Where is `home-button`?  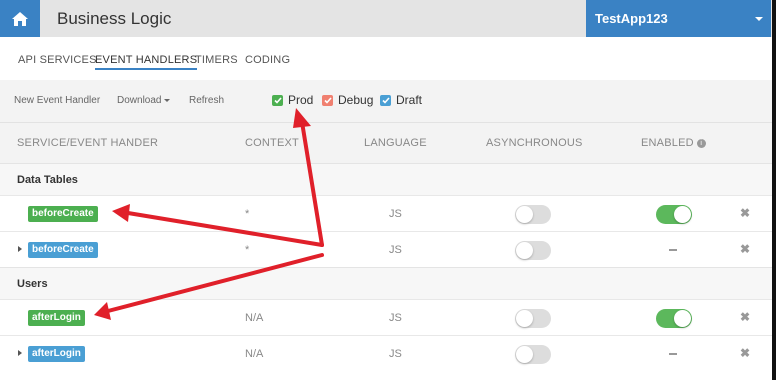 home-button is located at coordinates (20, 18).